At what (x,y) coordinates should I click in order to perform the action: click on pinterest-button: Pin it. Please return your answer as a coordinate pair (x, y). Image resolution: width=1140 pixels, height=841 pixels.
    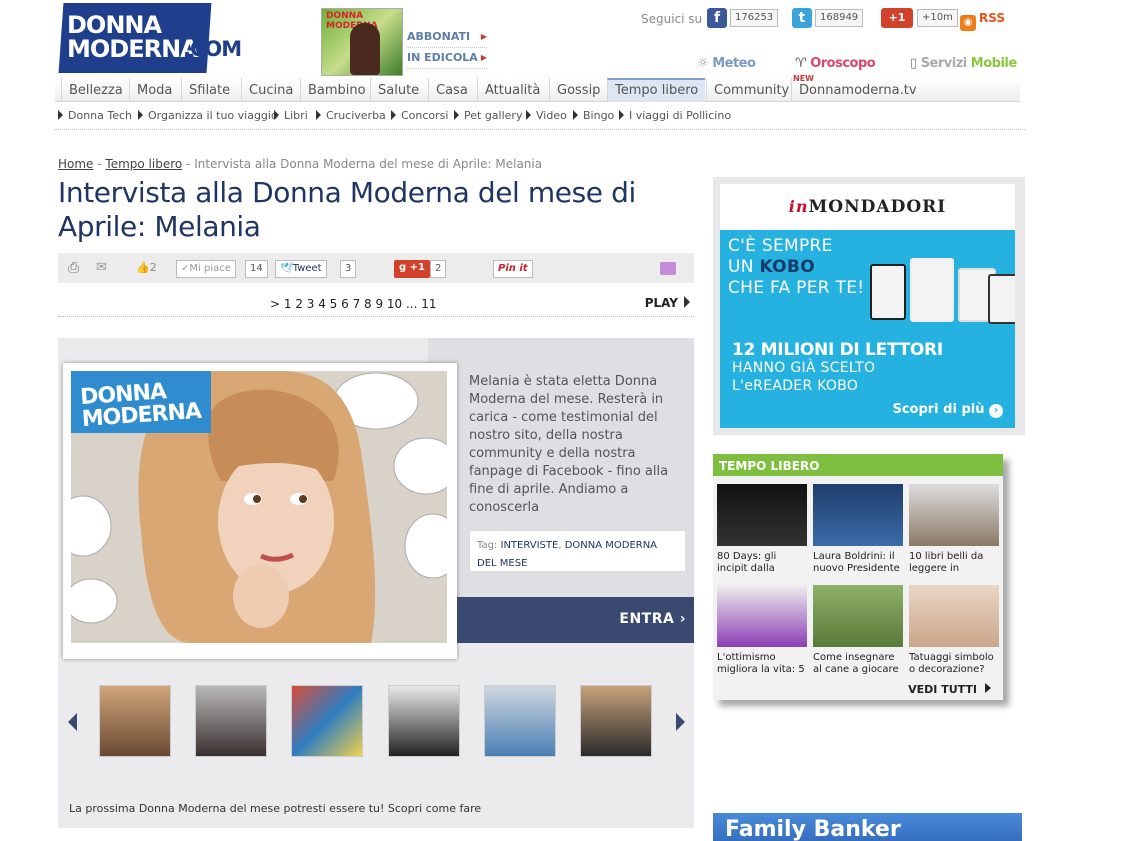
    Looking at the image, I should click on (513, 269).